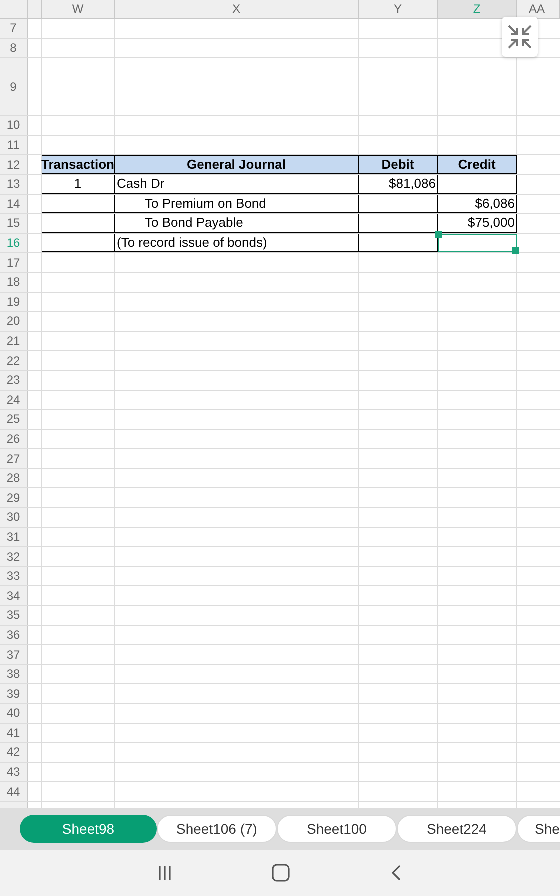 Image resolution: width=560 pixels, height=896 pixels. Describe the element at coordinates (14, 262) in the screenshot. I see `row-header: 17` at that location.